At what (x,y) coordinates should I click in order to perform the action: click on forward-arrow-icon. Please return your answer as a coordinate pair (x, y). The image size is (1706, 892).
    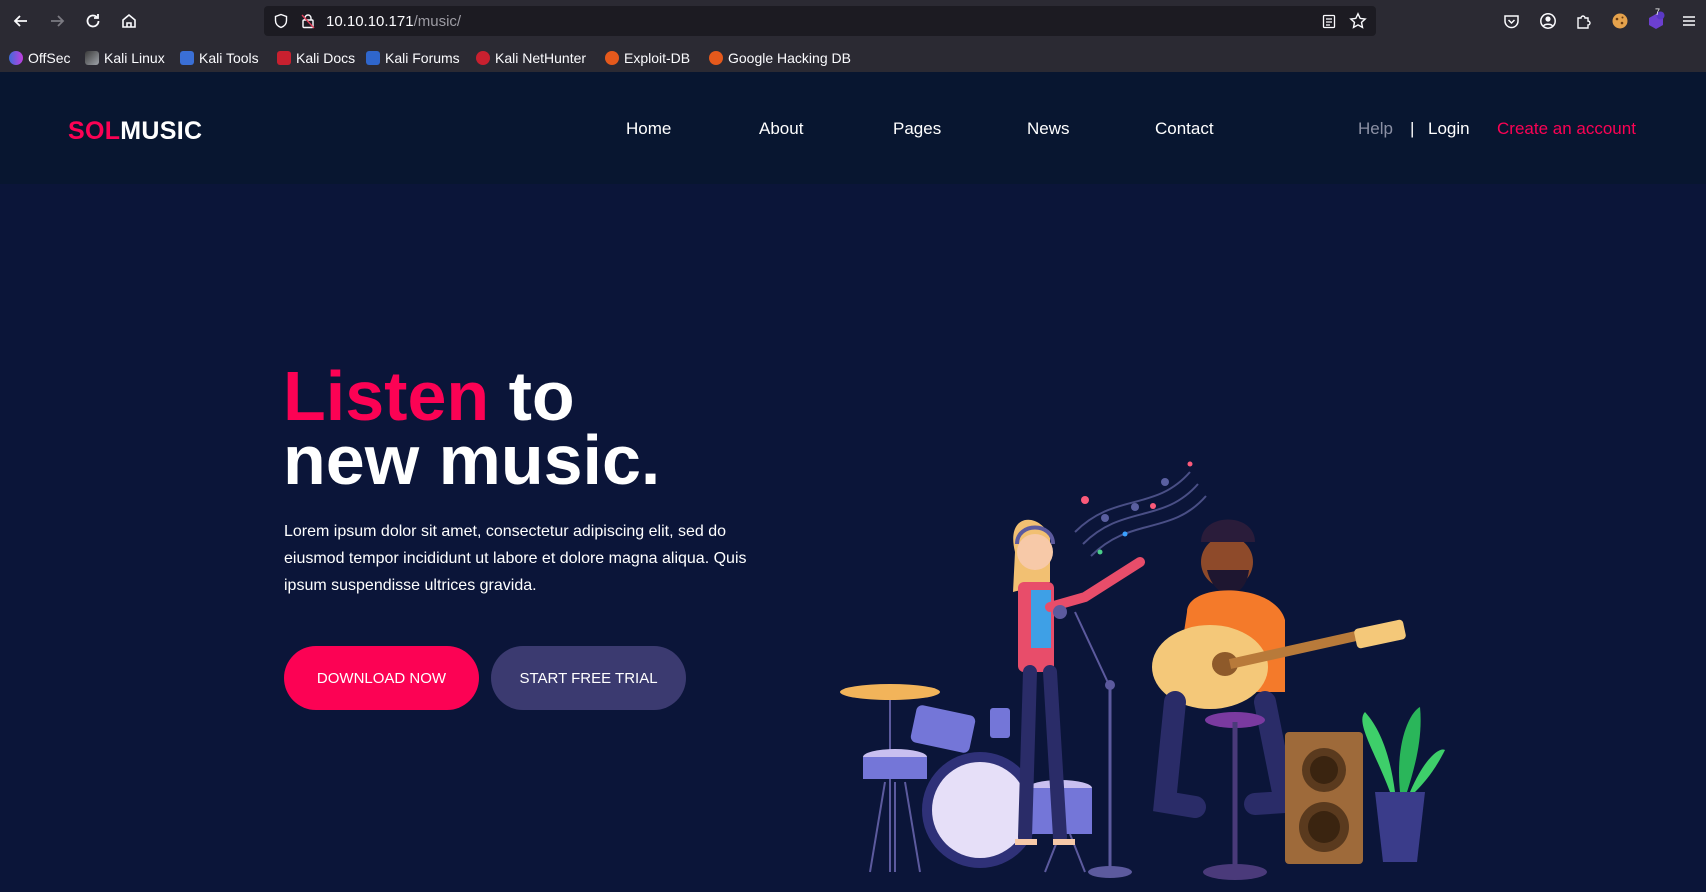
    Looking at the image, I should click on (58, 21).